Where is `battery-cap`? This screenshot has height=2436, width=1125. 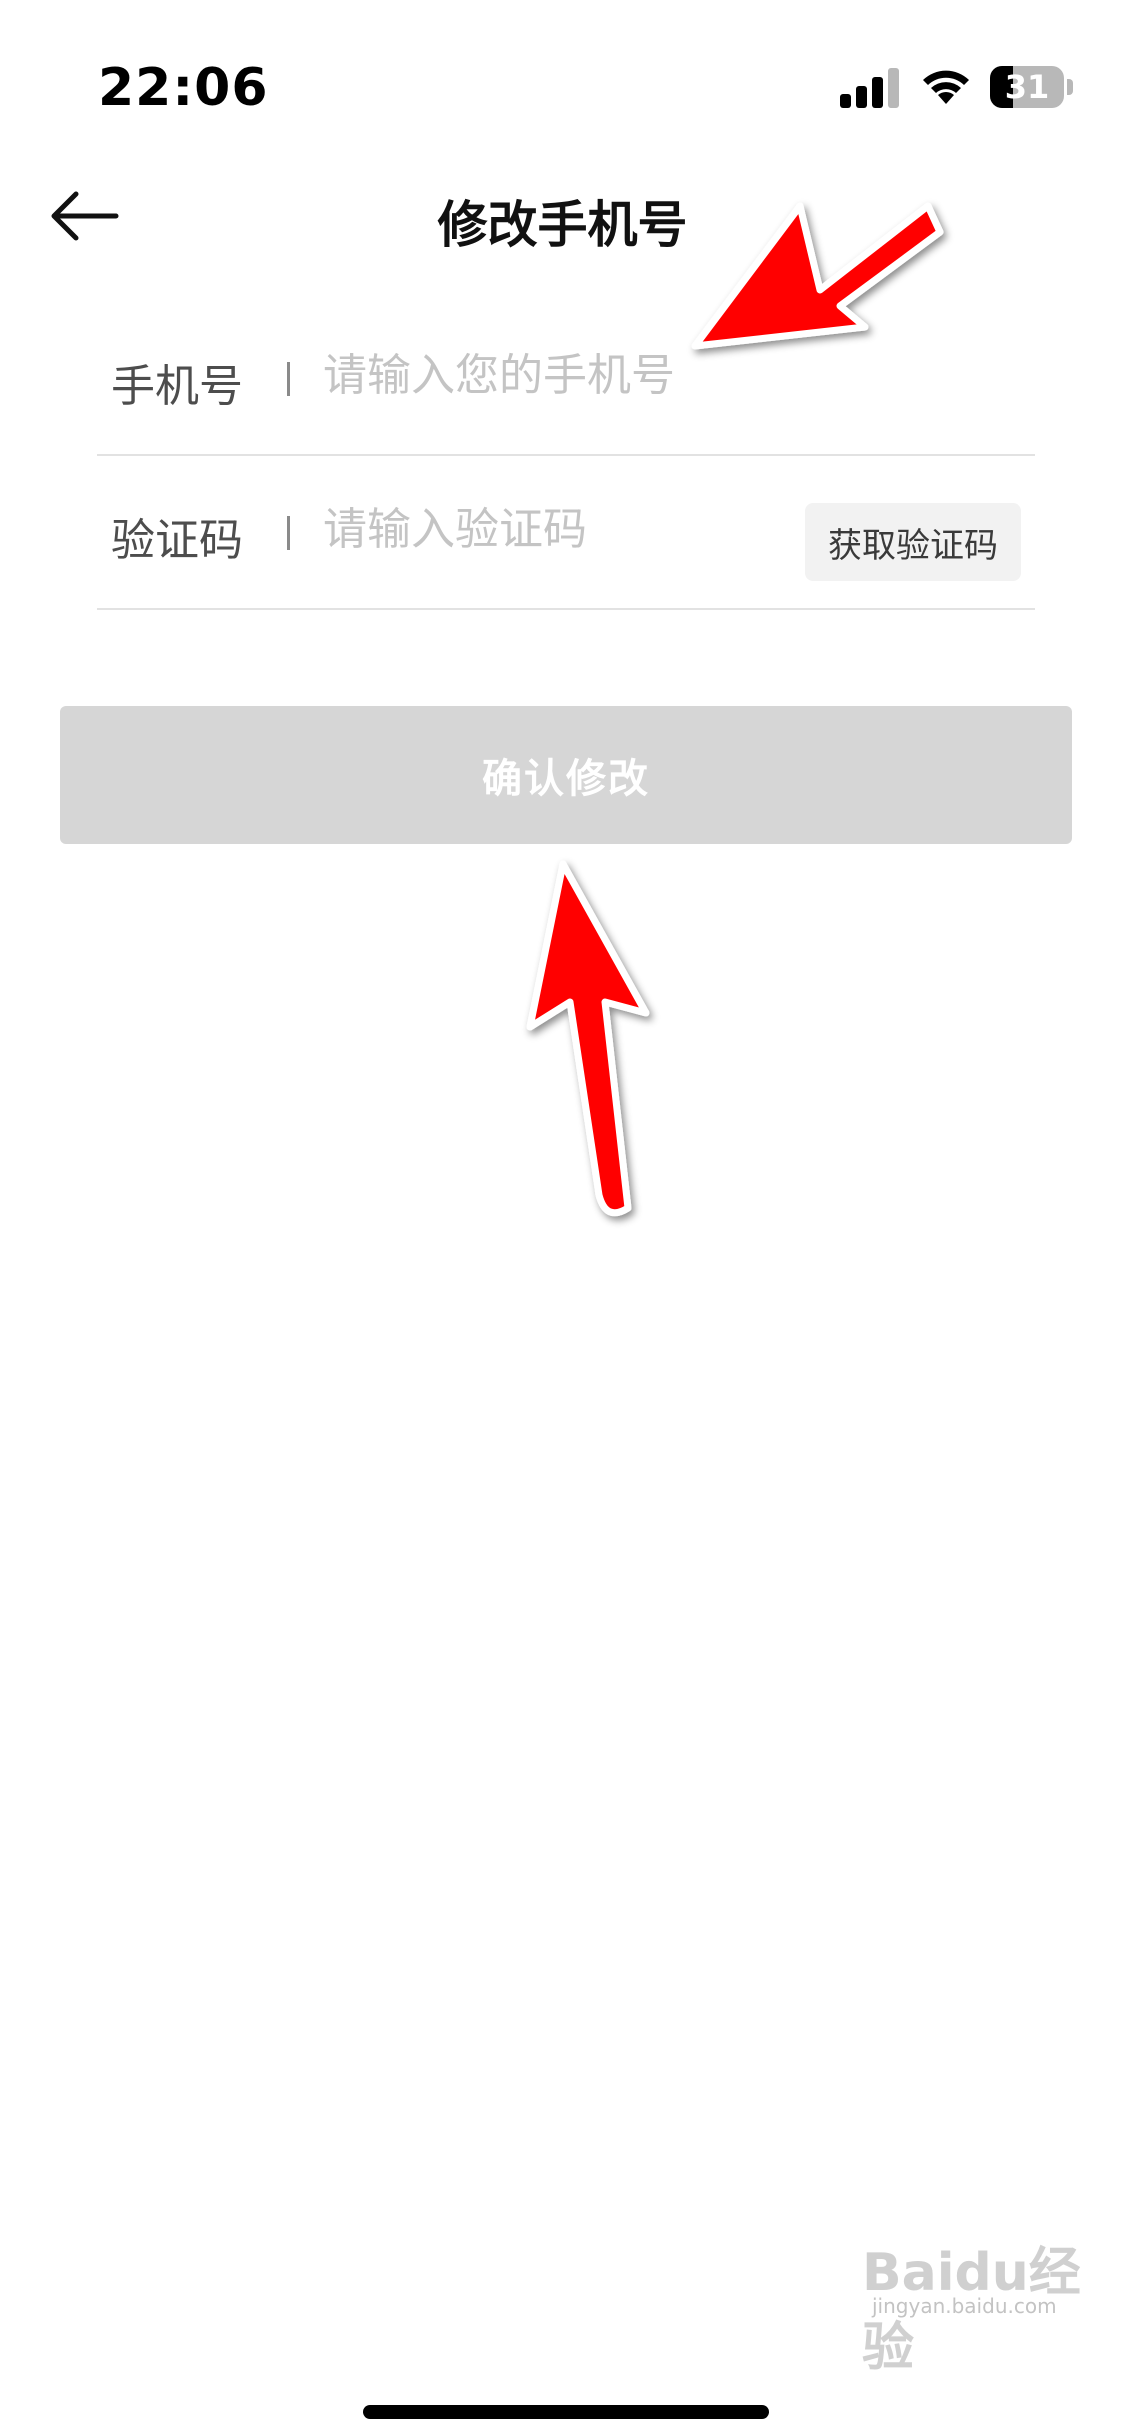 battery-cap is located at coordinates (1070, 87).